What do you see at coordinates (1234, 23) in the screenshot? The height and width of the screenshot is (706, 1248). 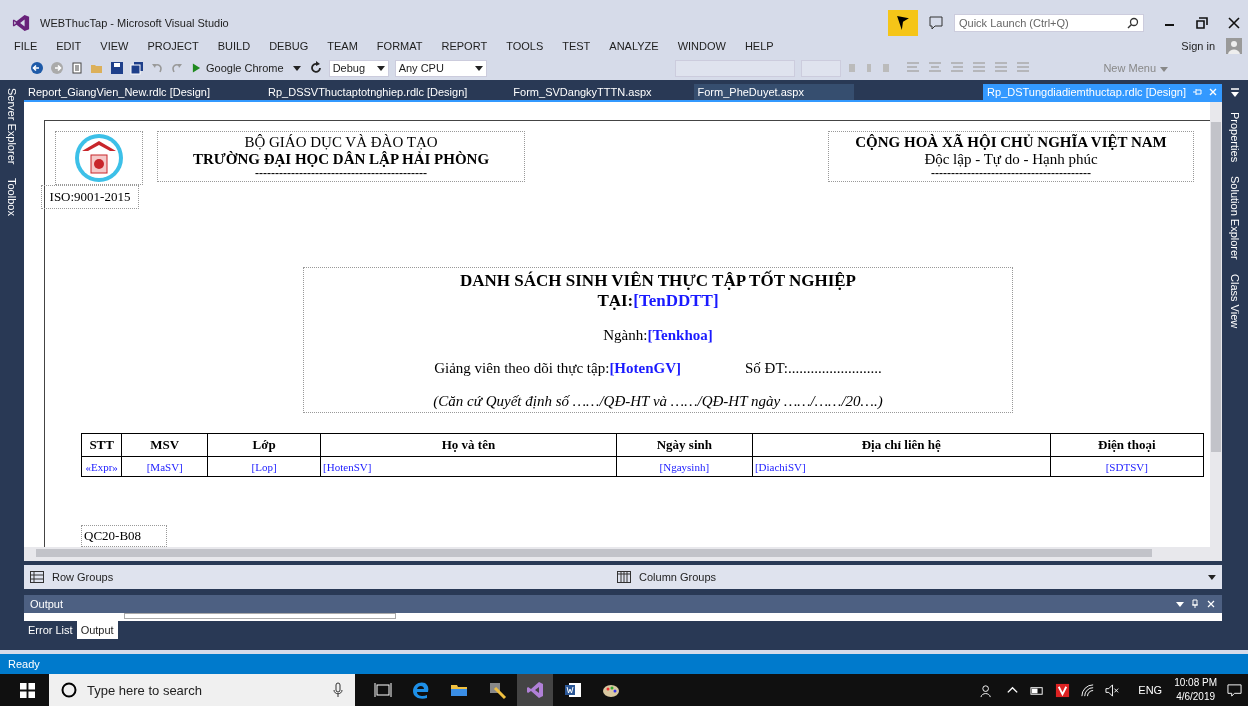 I see `close-icon` at bounding box center [1234, 23].